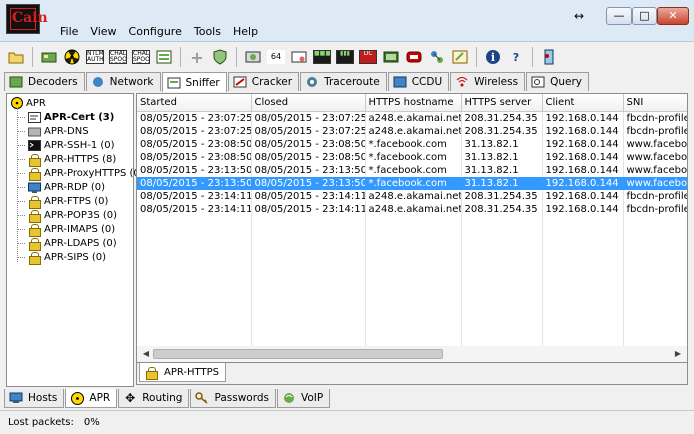 The width and height of the screenshot is (694, 434). Describe the element at coordinates (207, 32) in the screenshot. I see `menu-tools: Tools` at that location.